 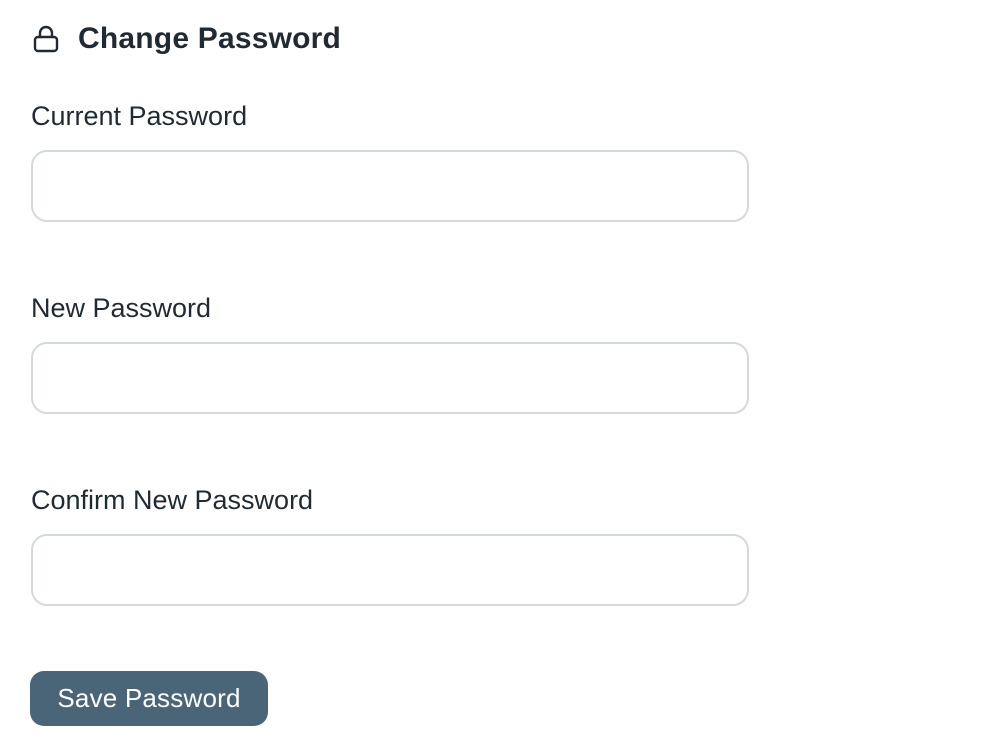 What do you see at coordinates (149, 698) in the screenshot?
I see `save-password-button: Save Password` at bounding box center [149, 698].